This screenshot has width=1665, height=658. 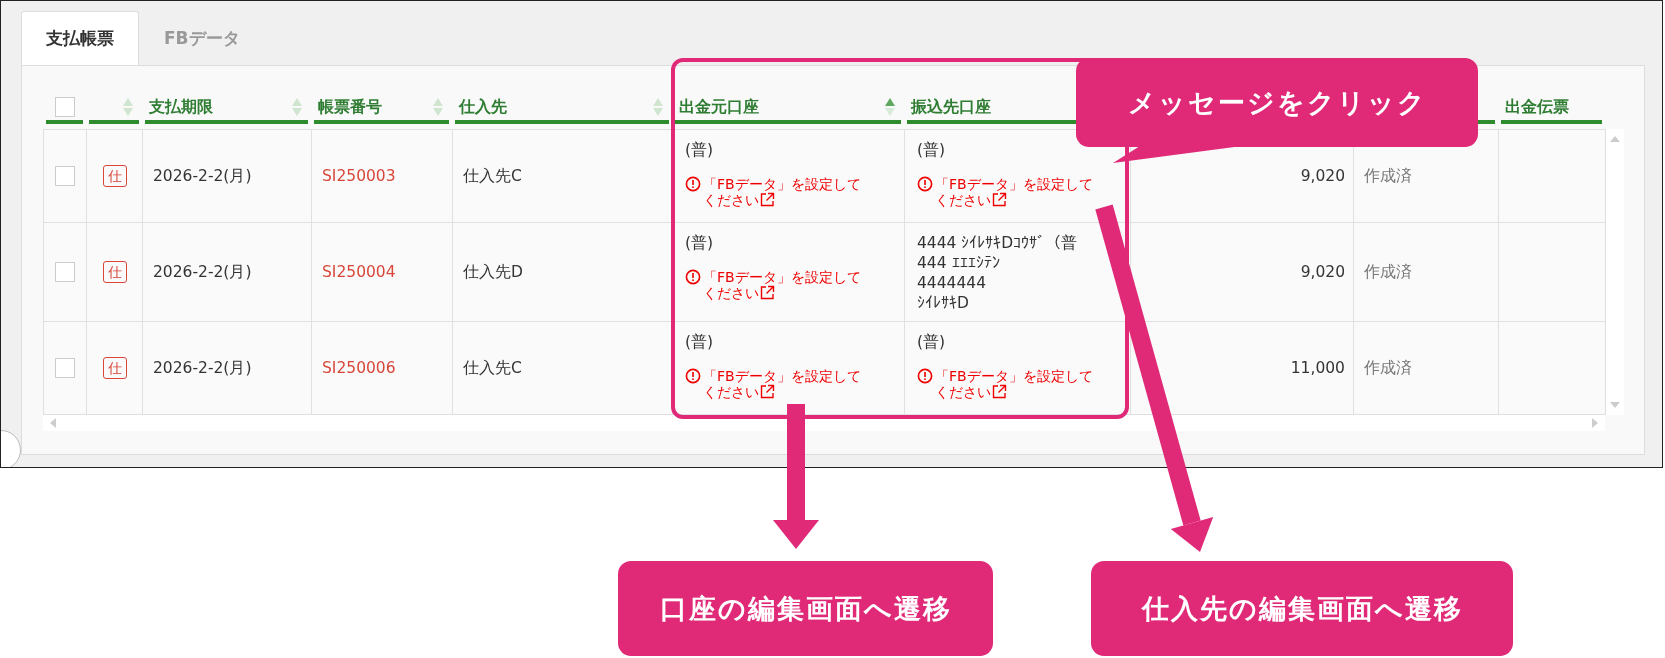 What do you see at coordinates (719, 107) in the screenshot?
I see `column-header: 出金元口座` at bounding box center [719, 107].